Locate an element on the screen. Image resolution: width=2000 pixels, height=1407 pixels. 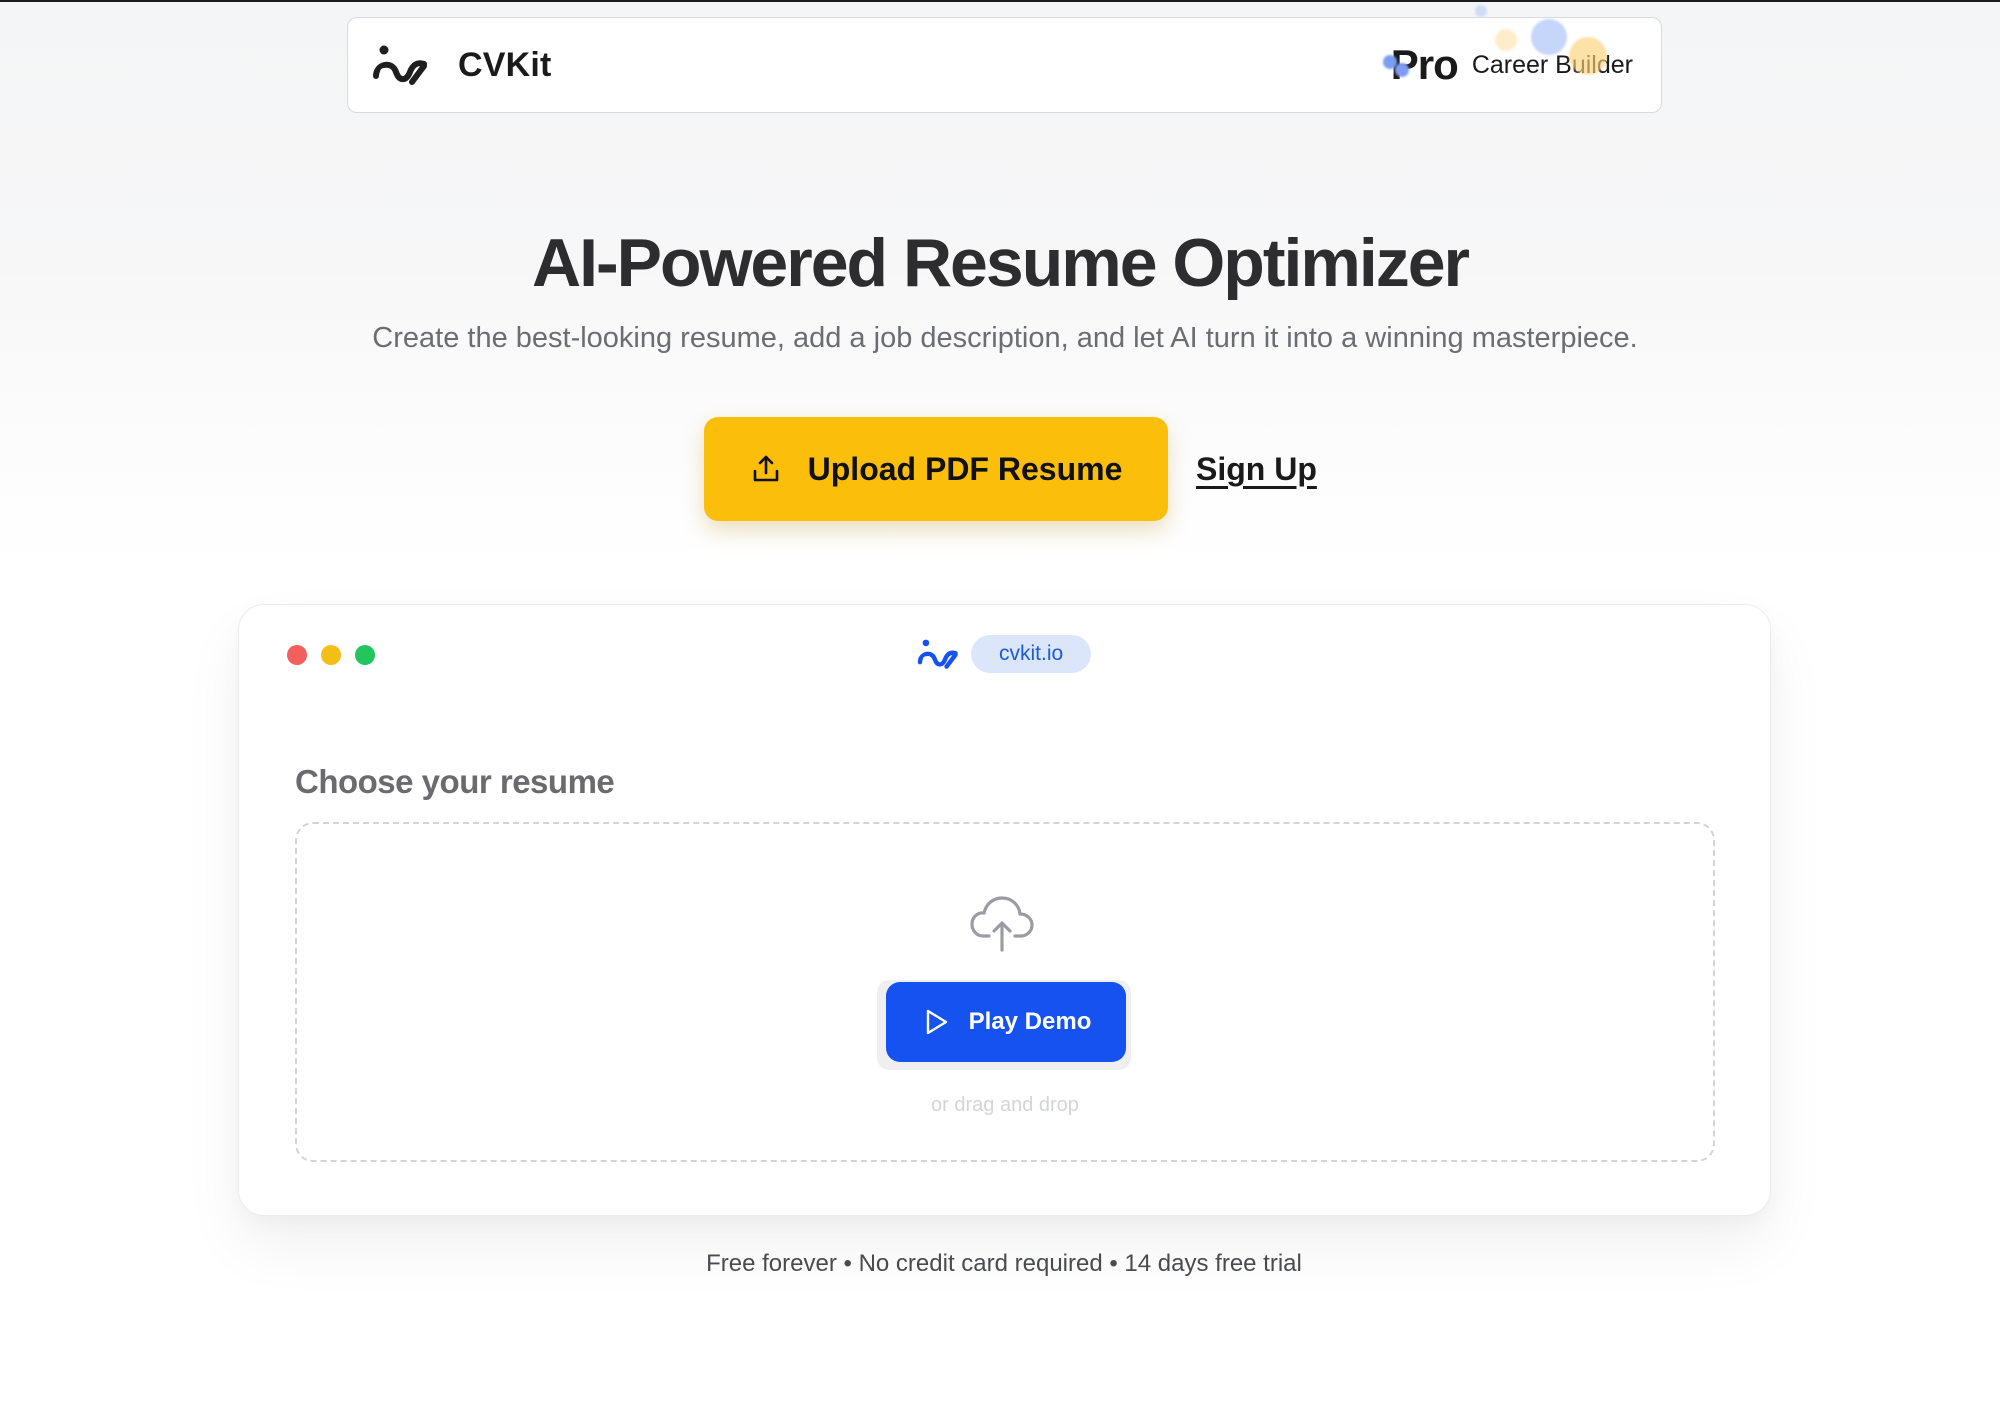
minimize-window-dot is located at coordinates (331, 655).